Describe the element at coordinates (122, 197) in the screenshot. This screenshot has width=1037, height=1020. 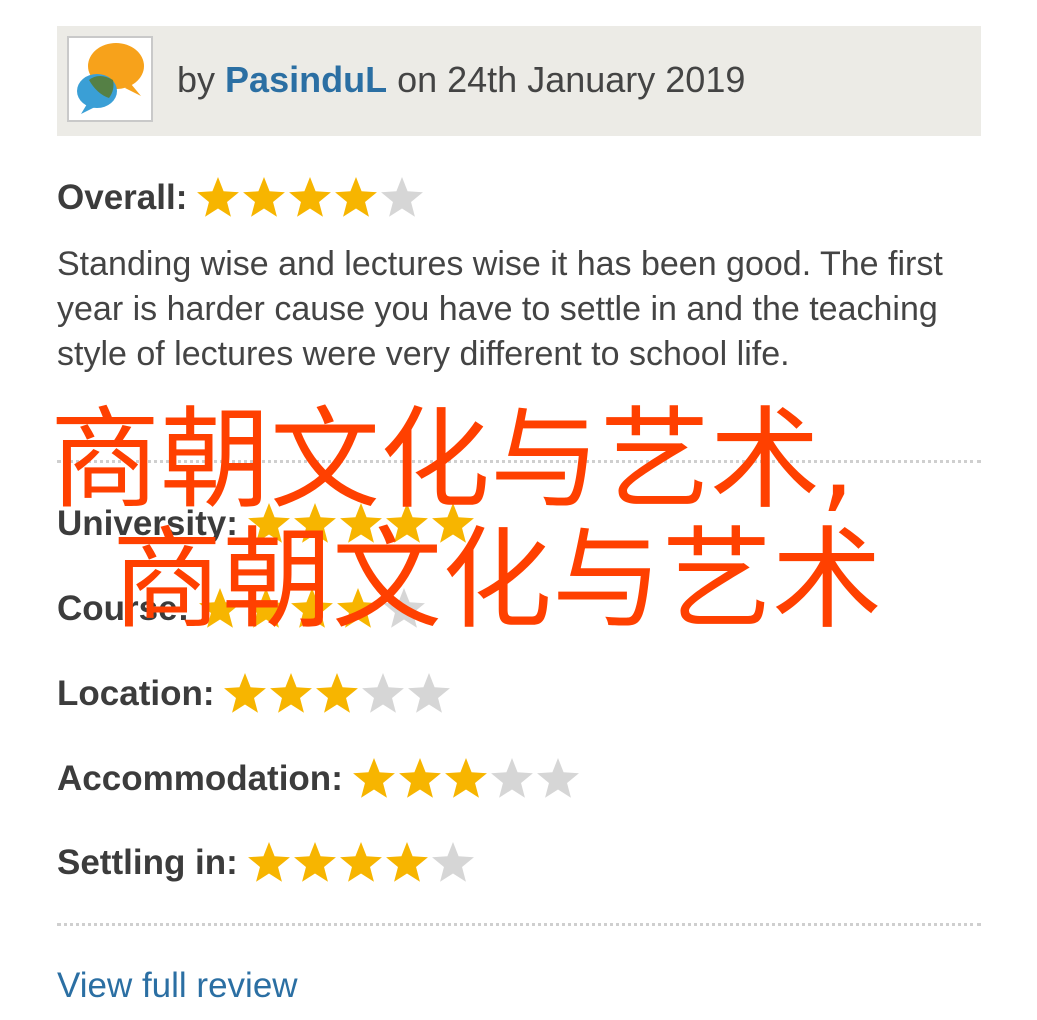
I see `rating-label: Overall:` at that location.